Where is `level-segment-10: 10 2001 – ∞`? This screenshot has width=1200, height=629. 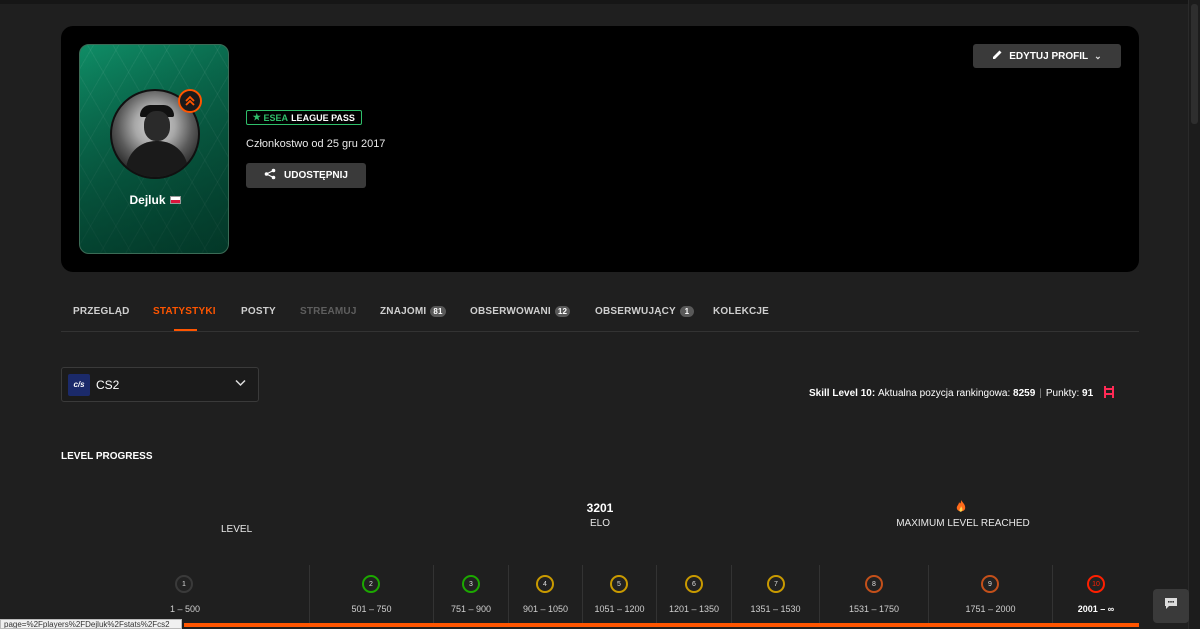
level-segment-10: 10 2001 – ∞ is located at coordinates (1095, 594).